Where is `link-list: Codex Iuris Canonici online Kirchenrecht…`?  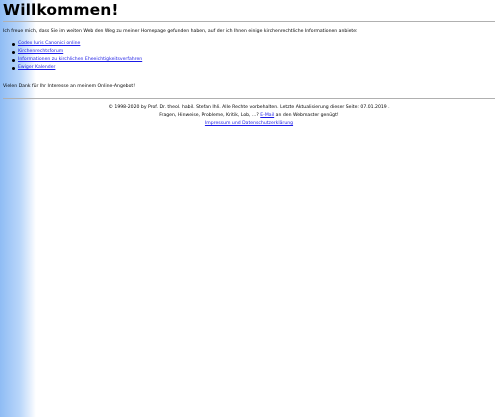
link-list: Codex Iuris Canonici online Kirchenrecht… is located at coordinates (72, 56).